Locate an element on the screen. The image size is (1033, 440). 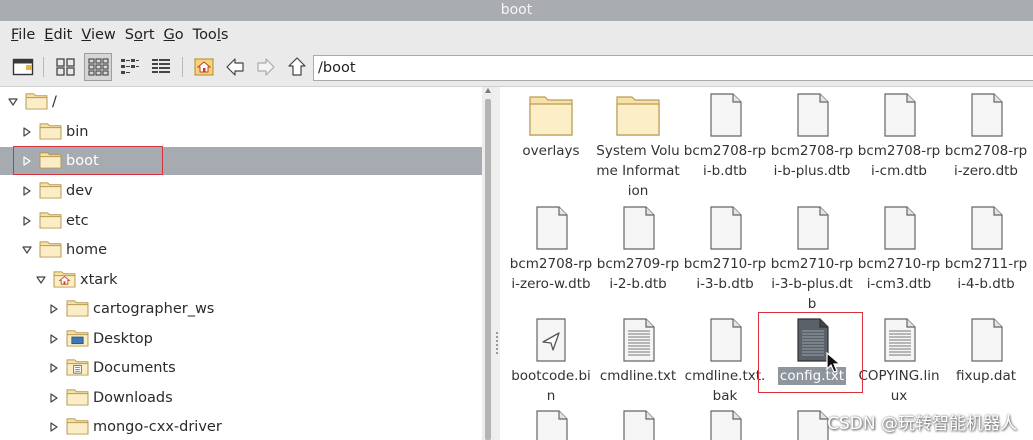
forward-arrow-icon is located at coordinates (266, 67).